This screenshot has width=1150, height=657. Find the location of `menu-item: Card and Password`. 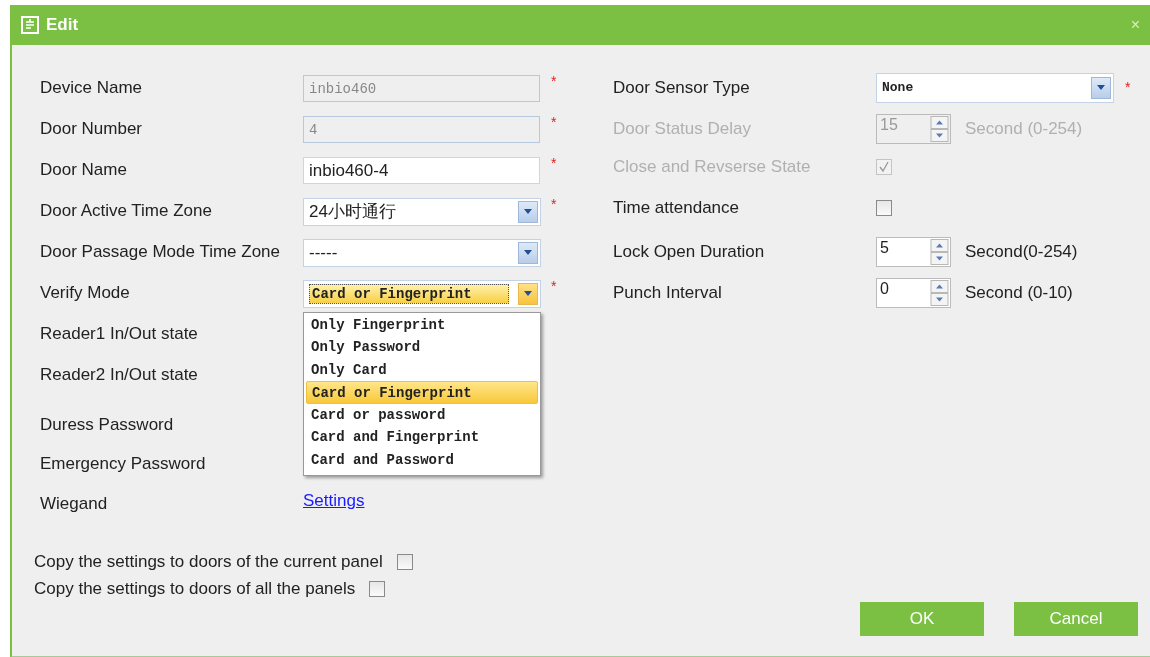

menu-item: Card and Password is located at coordinates (422, 460).